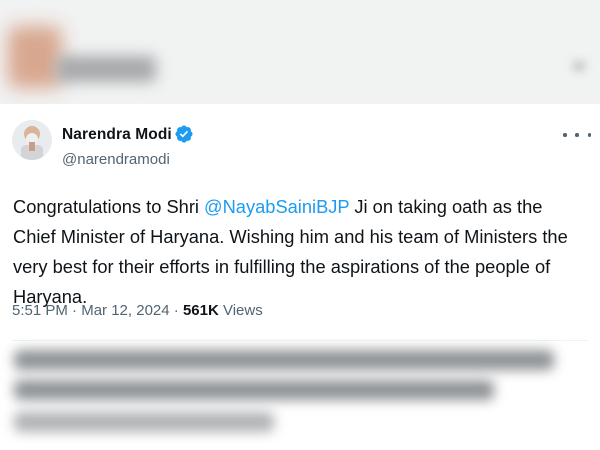 The height and width of the screenshot is (450, 600). Describe the element at coordinates (200, 310) in the screenshot. I see `views-count: 561K` at that location.